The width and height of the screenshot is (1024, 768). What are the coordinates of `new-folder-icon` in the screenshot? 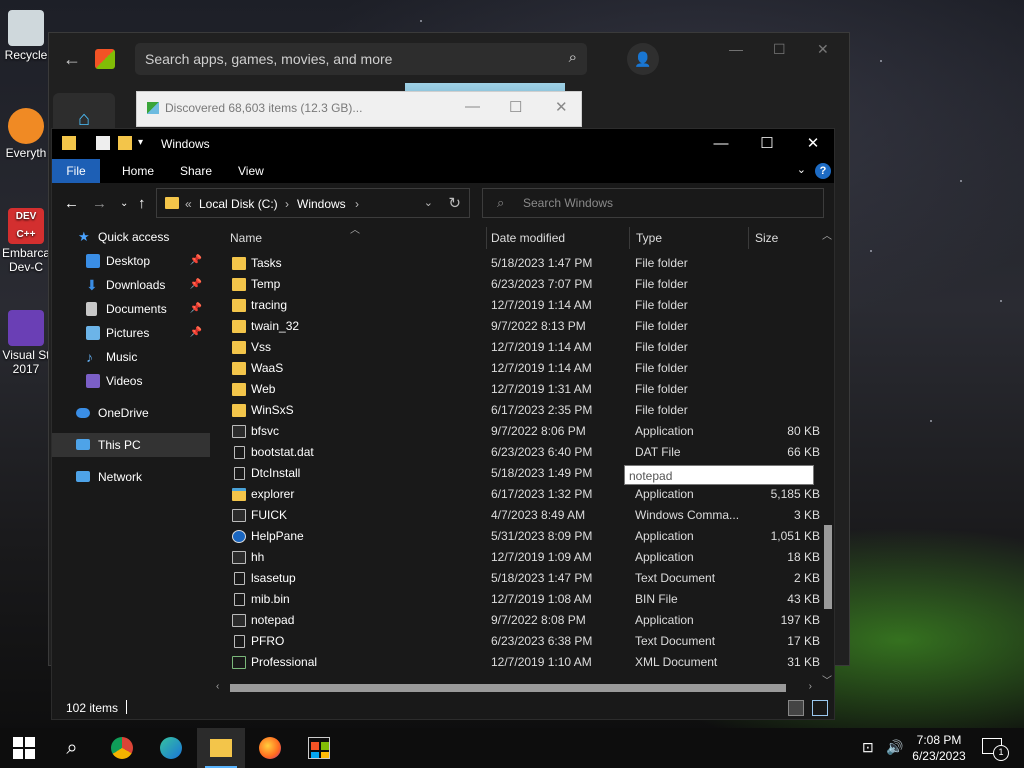 It's located at (125, 143).